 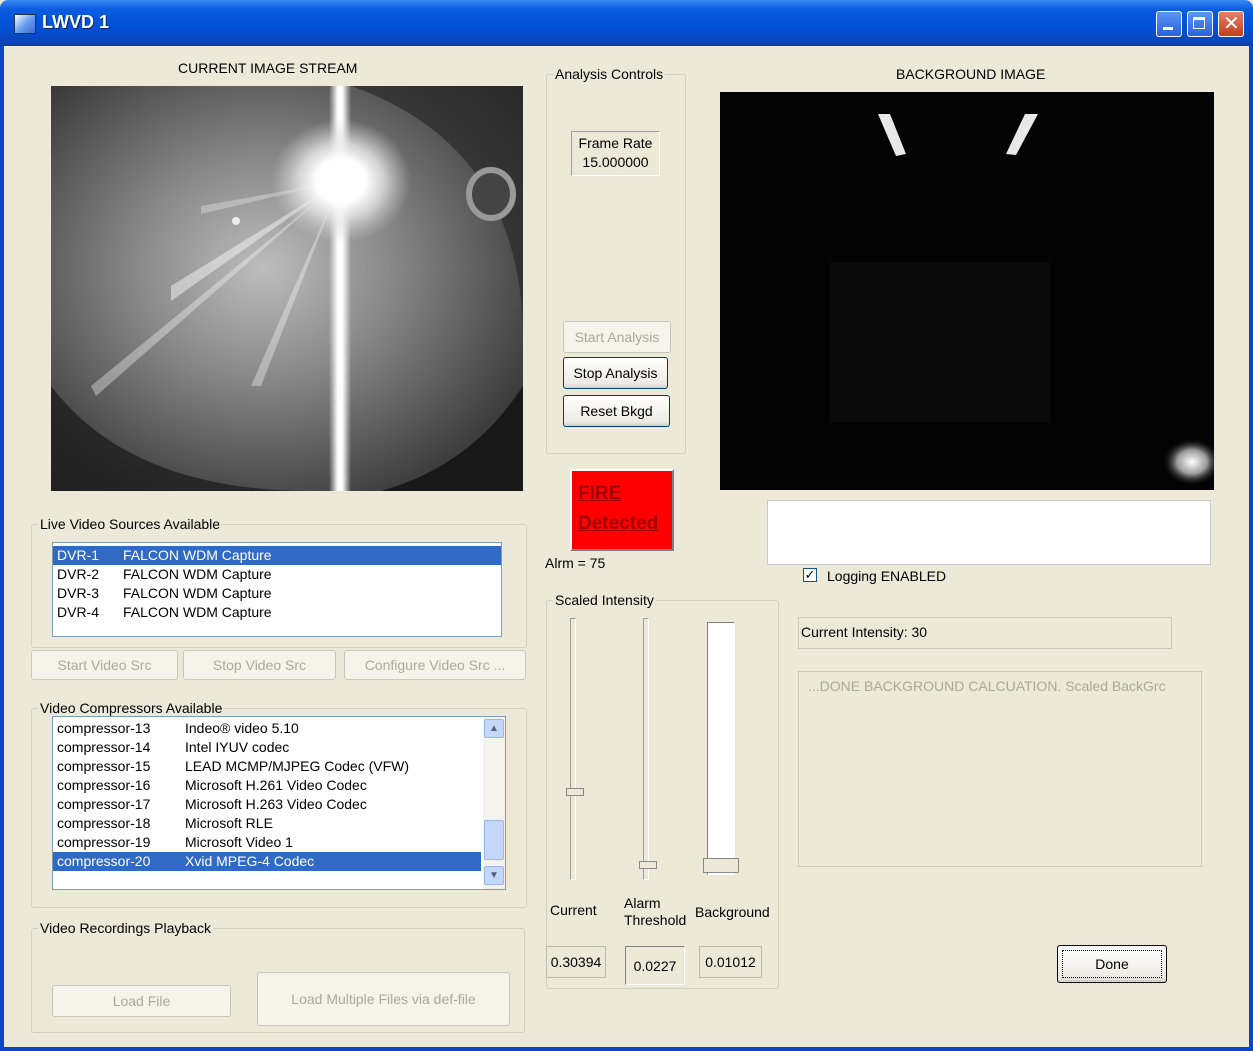 I want to click on compressor-row-id: compressor-16, so click(x=104, y=785).